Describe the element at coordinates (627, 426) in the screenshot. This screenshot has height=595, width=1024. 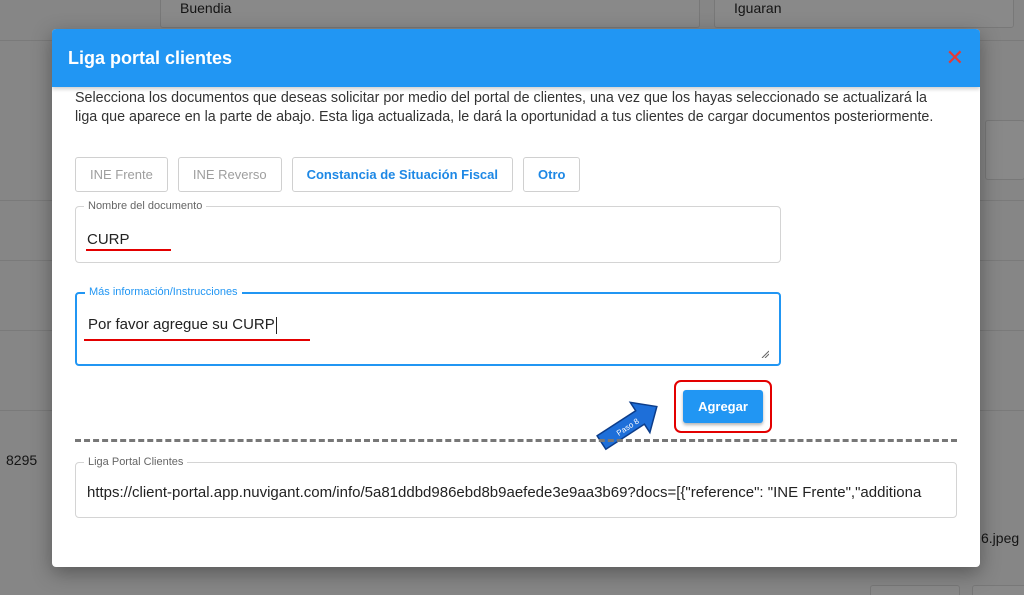
I see `step-arrow-icon: Paso 8` at that location.